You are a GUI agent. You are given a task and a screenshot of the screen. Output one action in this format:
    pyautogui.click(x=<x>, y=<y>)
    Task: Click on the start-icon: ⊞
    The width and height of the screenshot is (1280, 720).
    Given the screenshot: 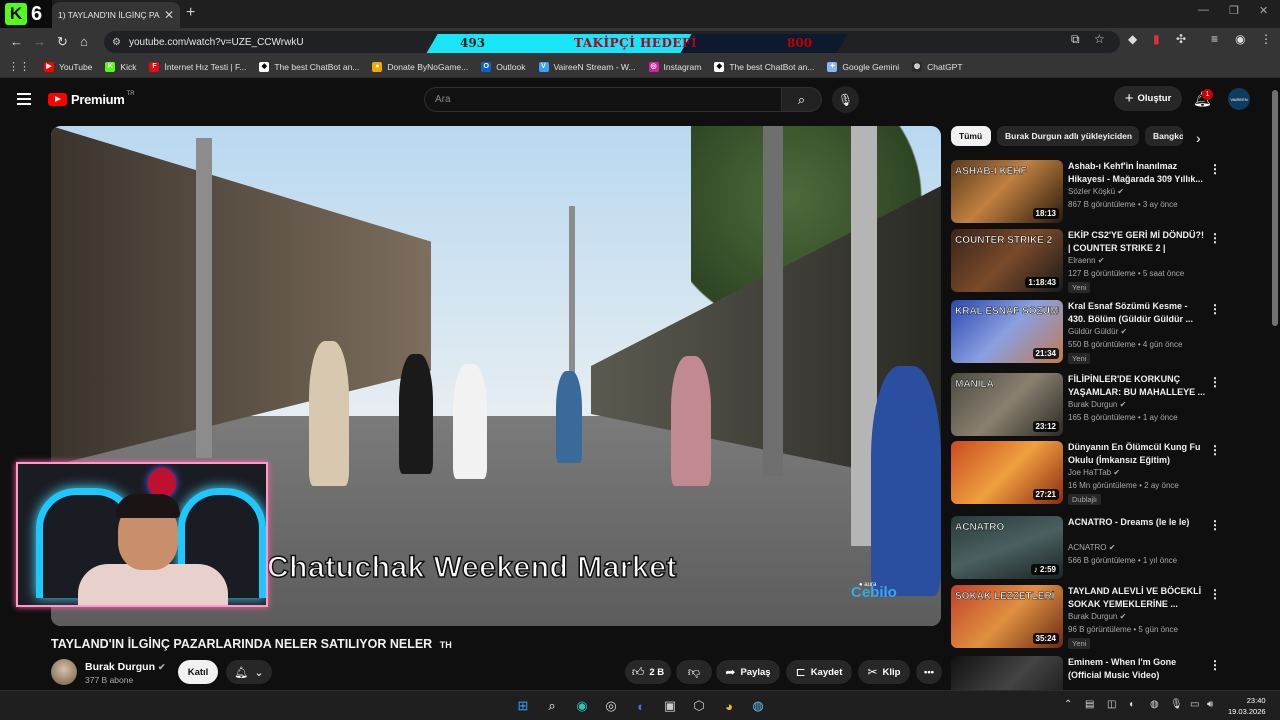 What is the action you would take?
    pyautogui.click(x=523, y=706)
    